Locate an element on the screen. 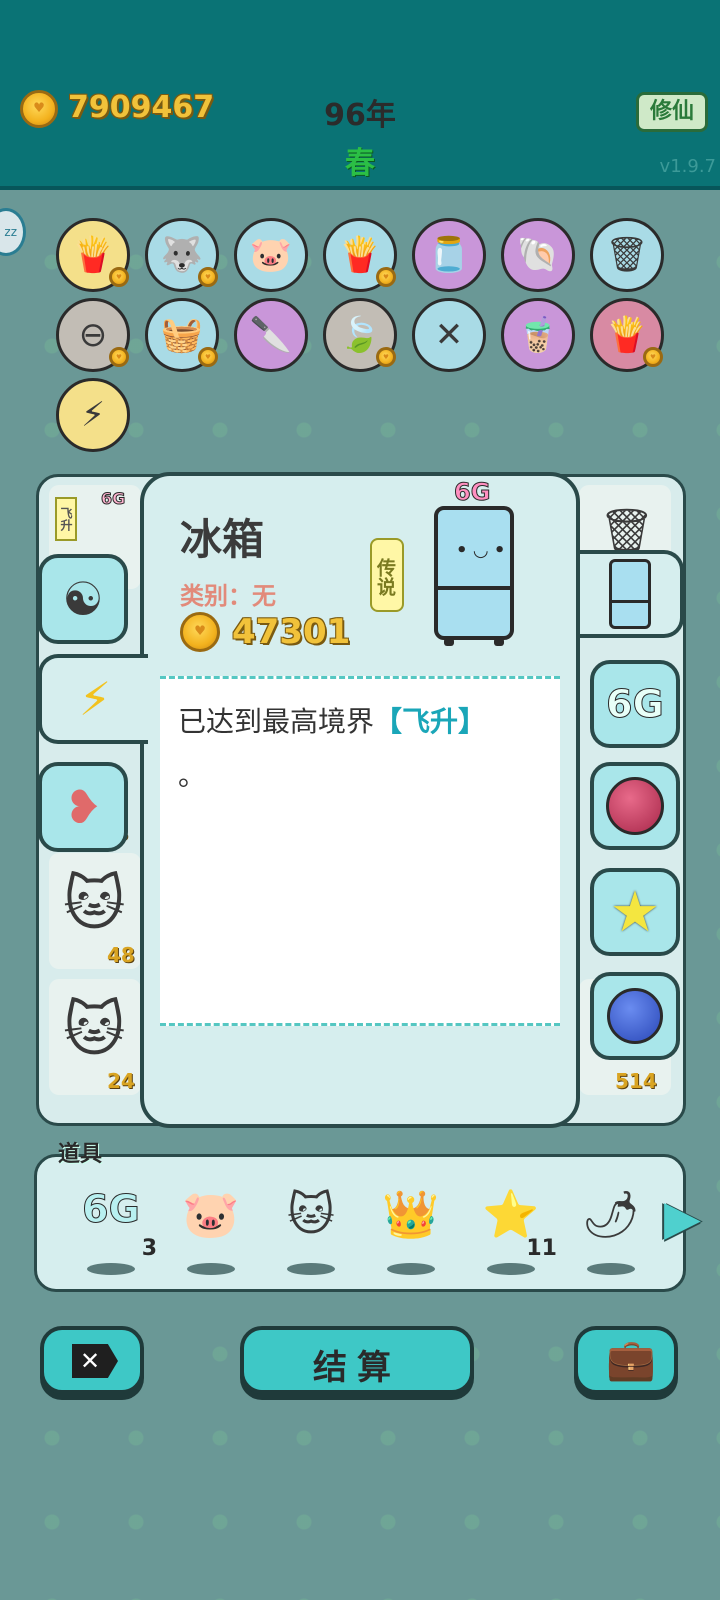 This screenshot has width=720, height=1600. description-highlight: 【飞升】 is located at coordinates (430, 721).